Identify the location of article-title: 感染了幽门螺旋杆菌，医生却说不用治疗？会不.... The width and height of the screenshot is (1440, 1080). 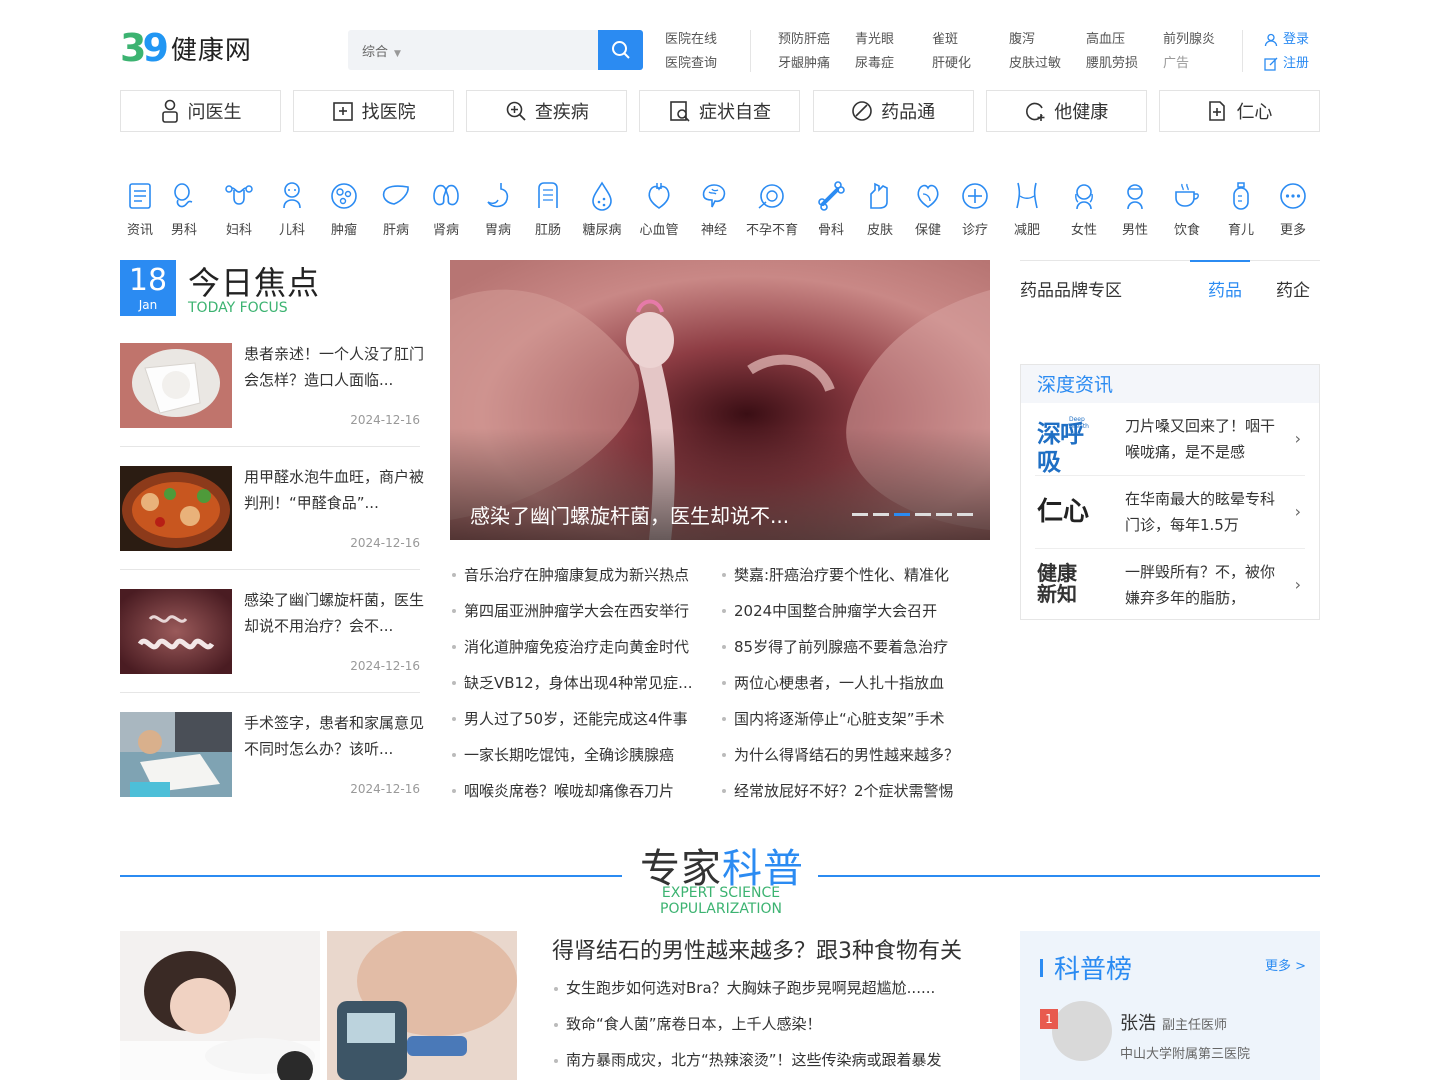
(334, 613).